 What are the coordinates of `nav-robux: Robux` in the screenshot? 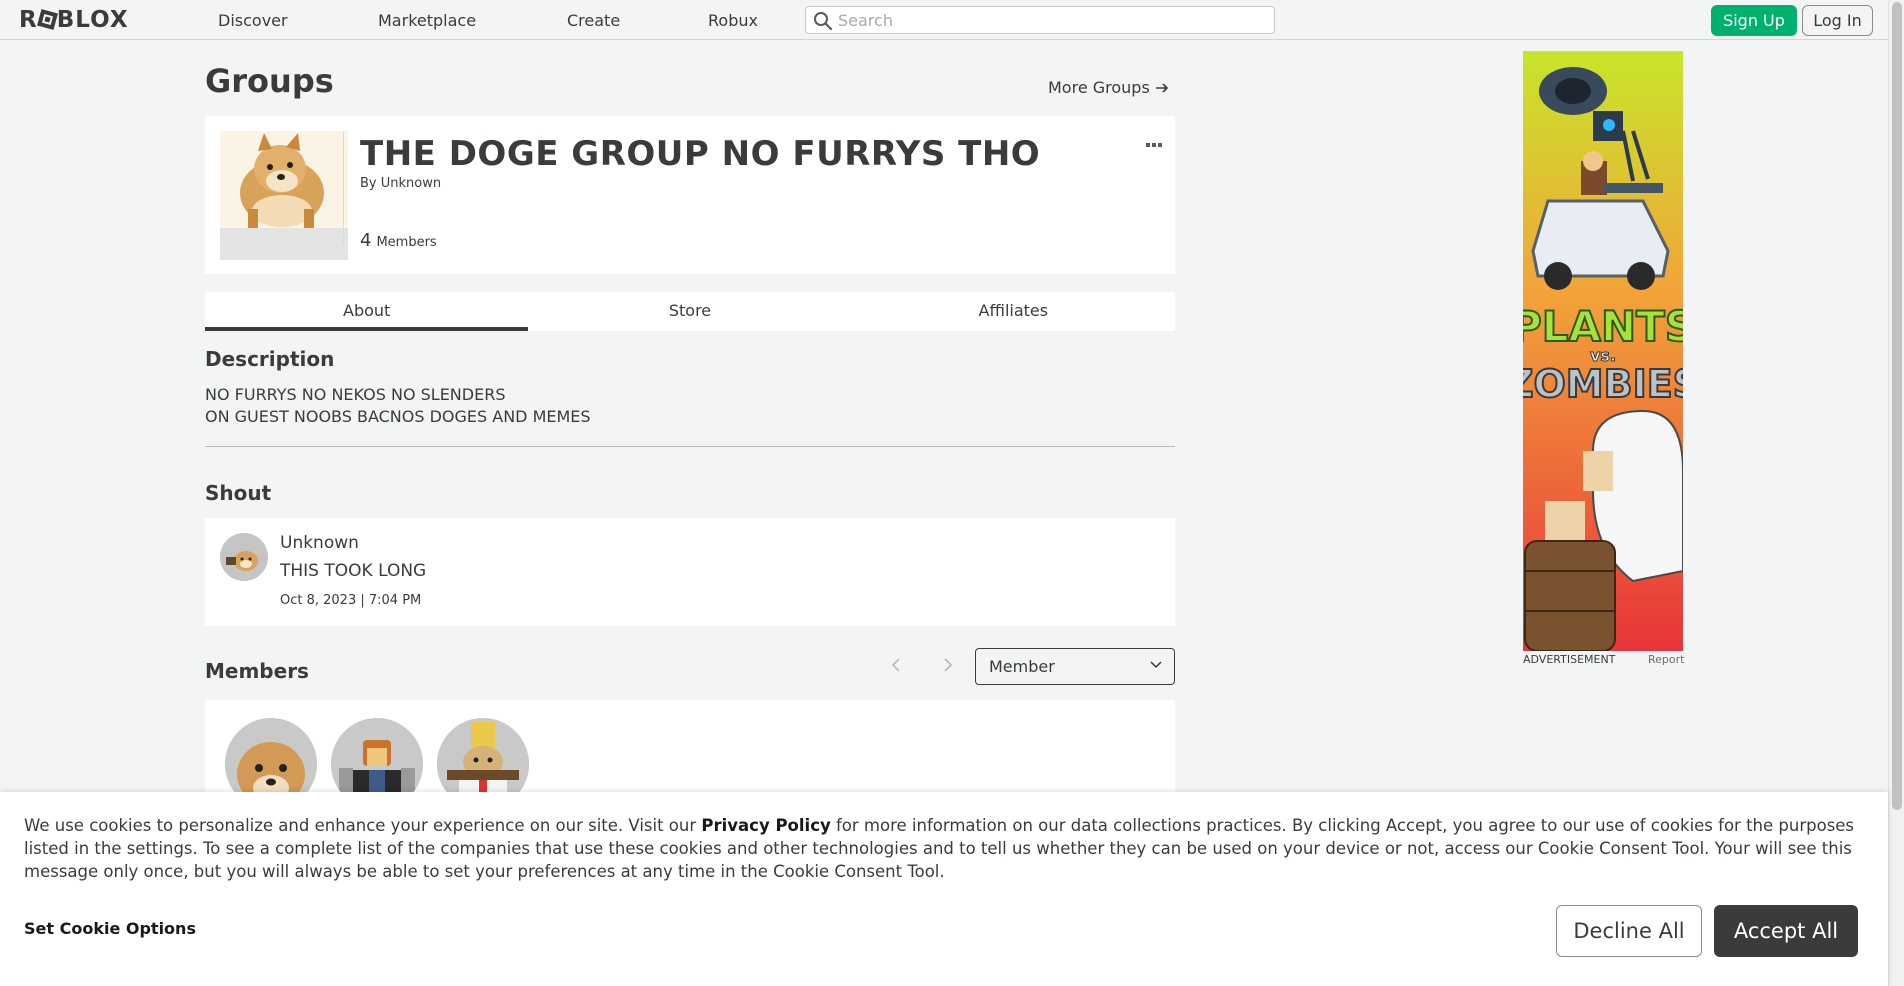 It's located at (733, 20).